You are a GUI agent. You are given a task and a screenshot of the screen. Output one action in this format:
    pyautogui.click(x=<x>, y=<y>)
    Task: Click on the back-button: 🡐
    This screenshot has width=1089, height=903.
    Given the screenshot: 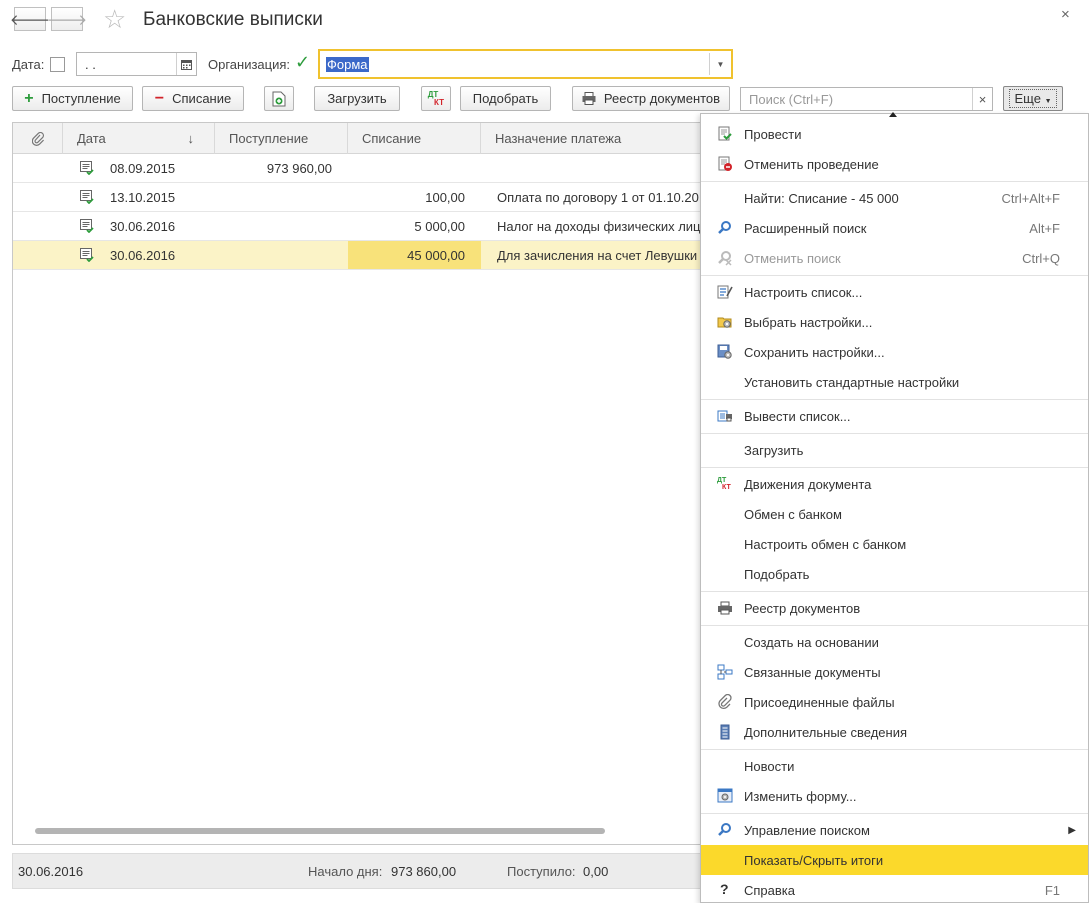 What is the action you would take?
    pyautogui.click(x=30, y=19)
    